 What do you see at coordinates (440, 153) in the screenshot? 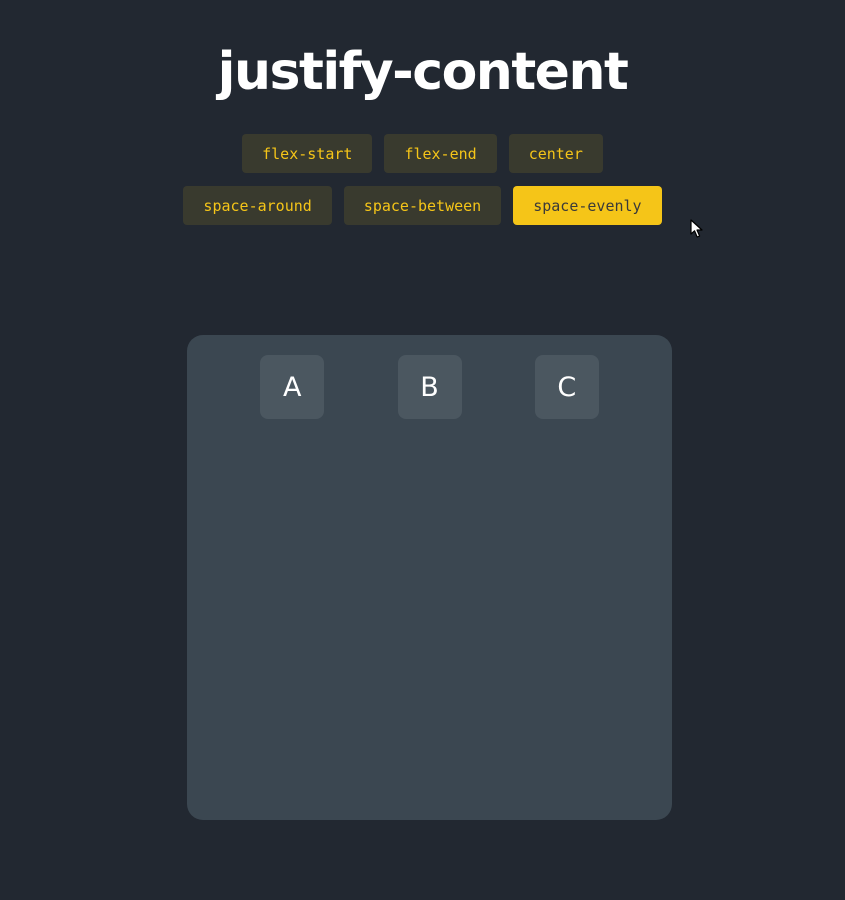
I see `flex-end-button: flex-end` at bounding box center [440, 153].